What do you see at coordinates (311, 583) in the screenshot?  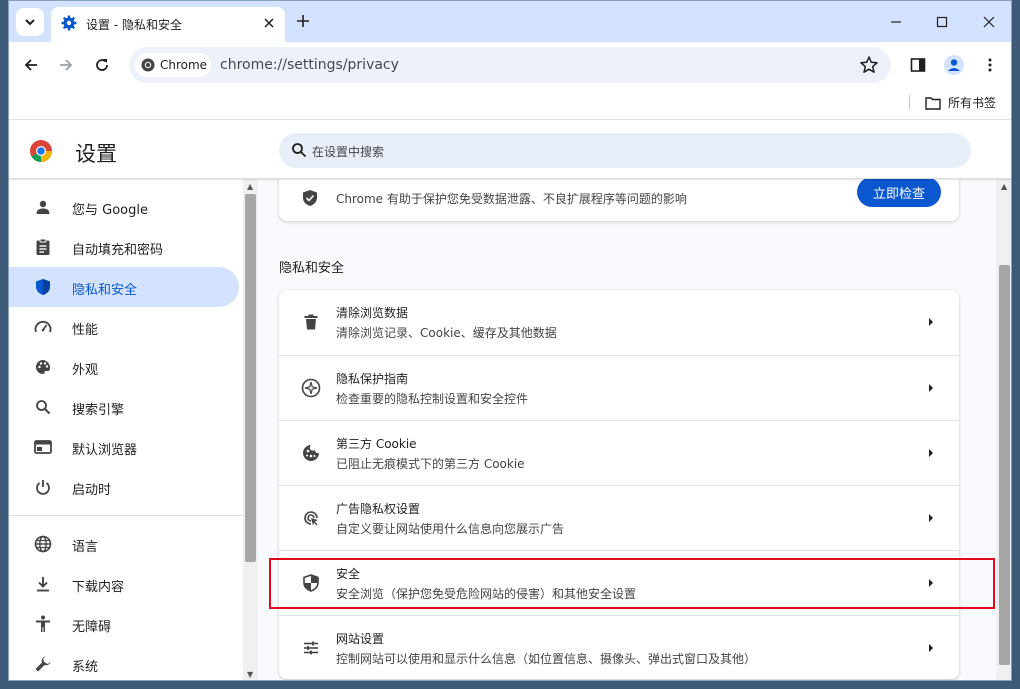 I see `security-shield-icon` at bounding box center [311, 583].